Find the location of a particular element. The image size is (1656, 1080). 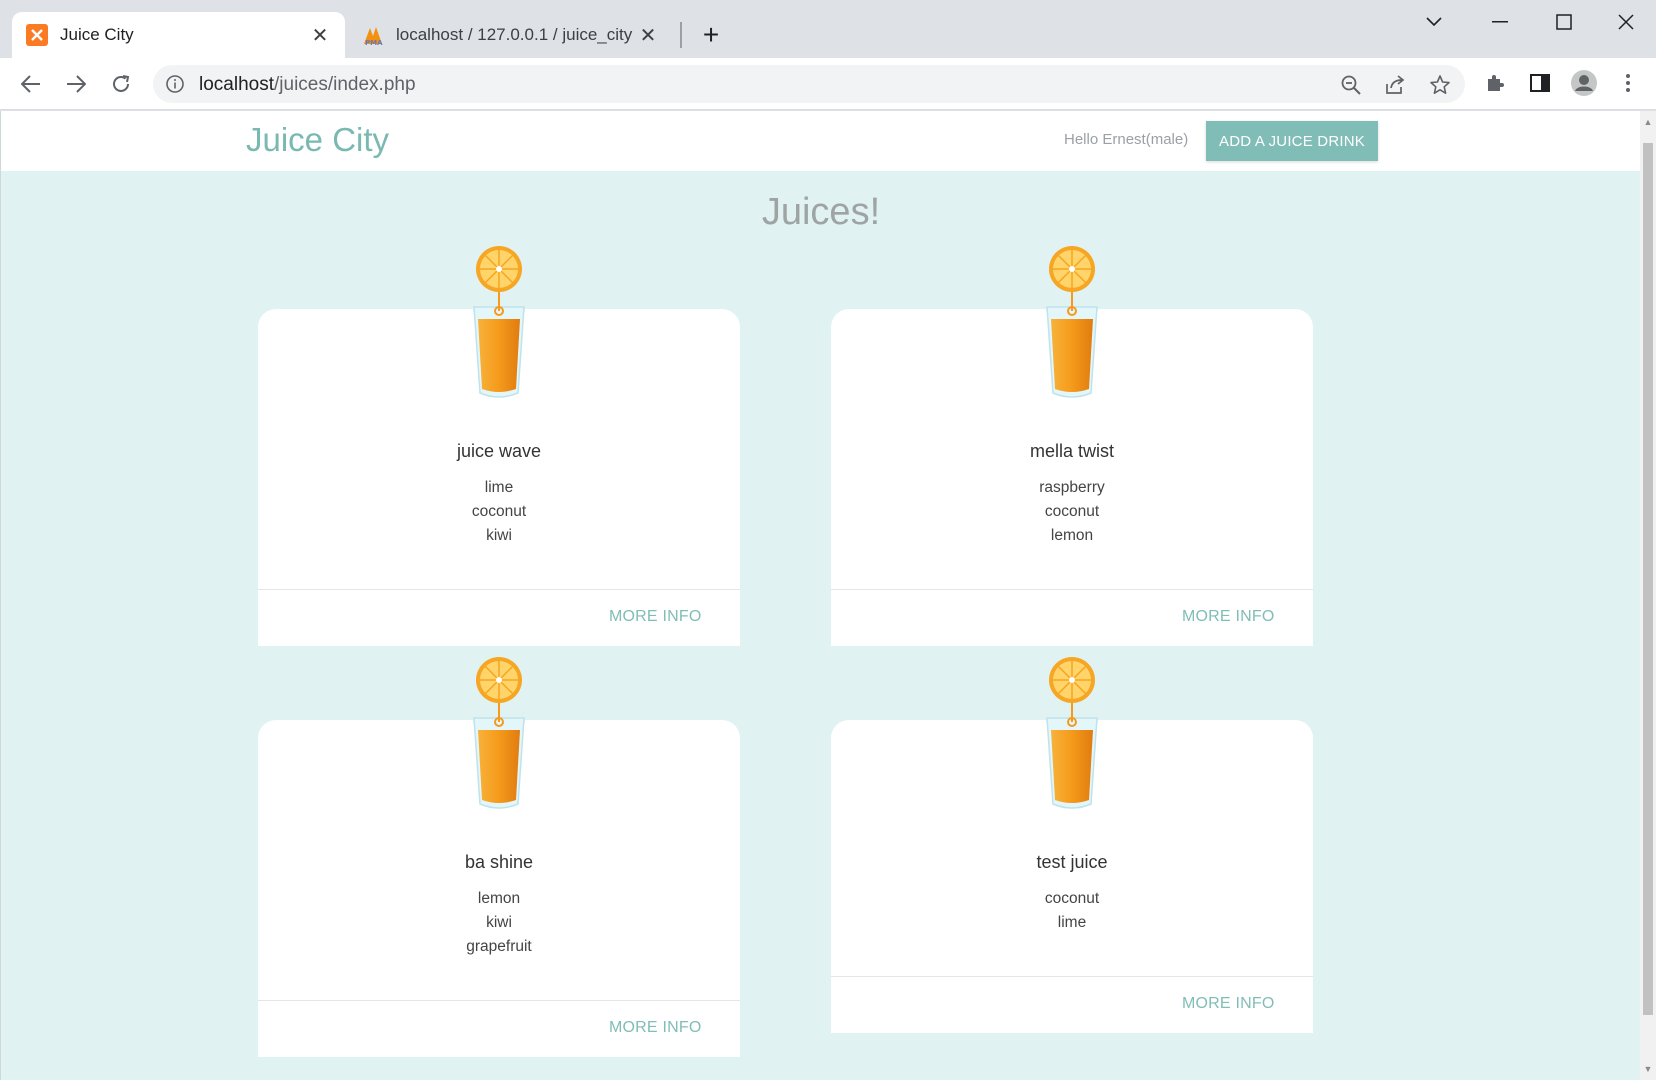

phpmyadmin-icon: PMA is located at coordinates (373, 35).